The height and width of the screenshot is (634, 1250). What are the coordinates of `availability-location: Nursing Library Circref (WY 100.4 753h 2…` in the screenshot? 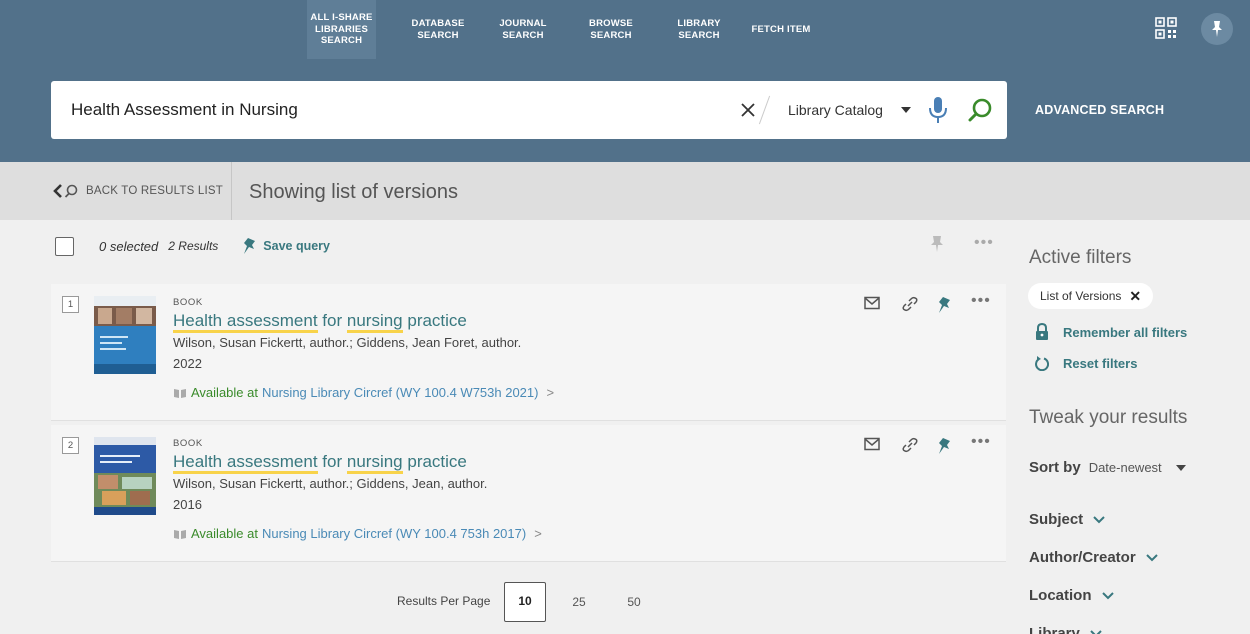 It's located at (394, 533).